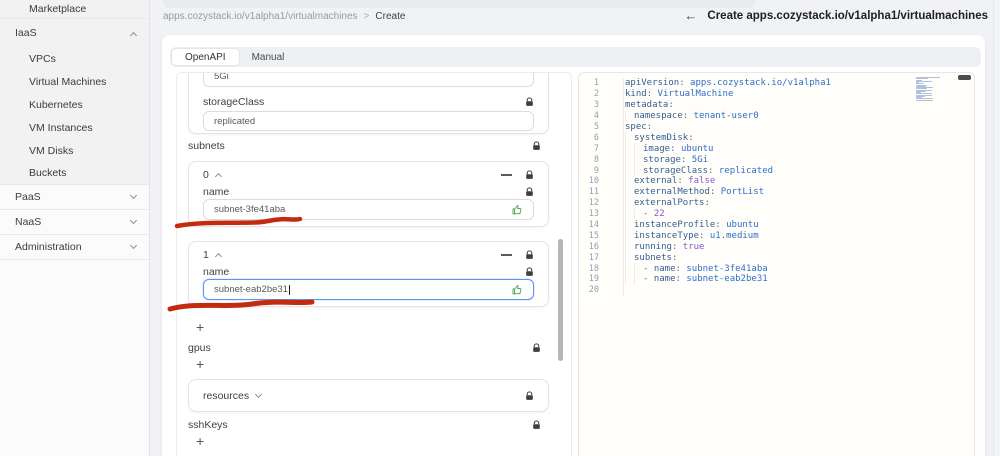 This screenshot has height=456, width=1000. Describe the element at coordinates (678, 279) in the screenshot. I see `code-line: 19- name: subnet-eab2be31` at that location.